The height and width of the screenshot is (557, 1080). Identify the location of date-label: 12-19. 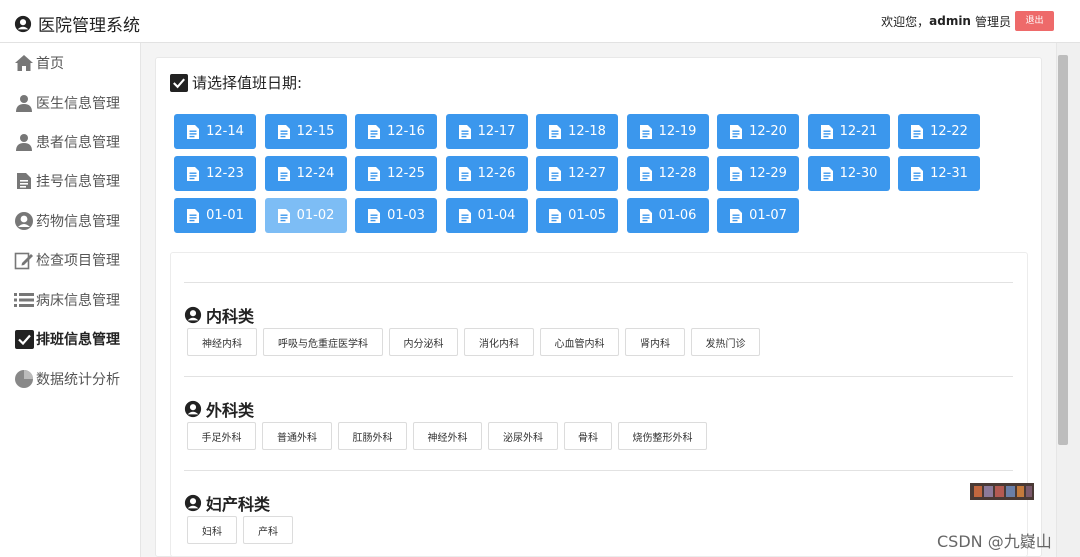
(677, 131).